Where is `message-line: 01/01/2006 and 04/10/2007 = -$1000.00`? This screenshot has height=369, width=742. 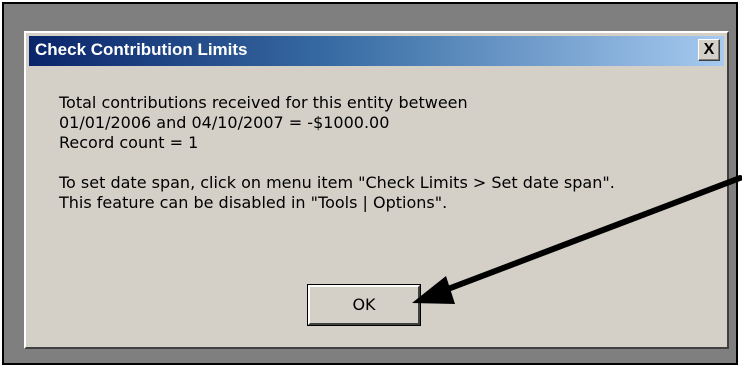 message-line: 01/01/2006 and 04/10/2007 = -$1000.00 is located at coordinates (224, 122).